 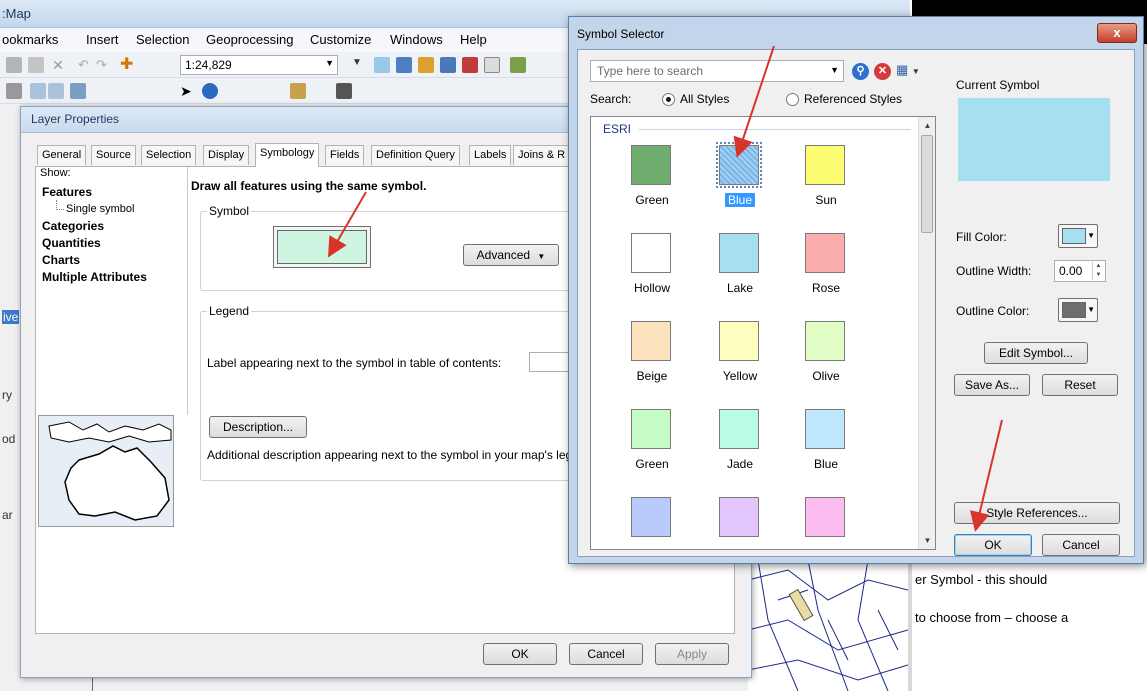 I want to click on symbol-item: Hollow, so click(x=653, y=273).